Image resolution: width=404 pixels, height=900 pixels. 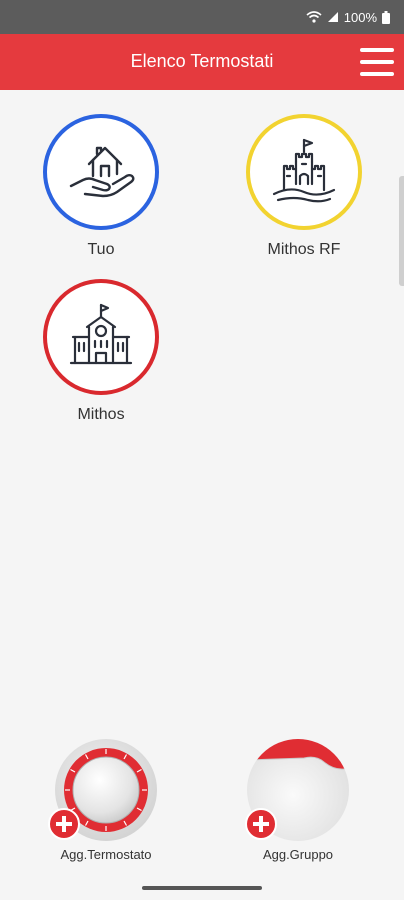 What do you see at coordinates (101, 414) in the screenshot?
I see `tile-label: Mithos` at bounding box center [101, 414].